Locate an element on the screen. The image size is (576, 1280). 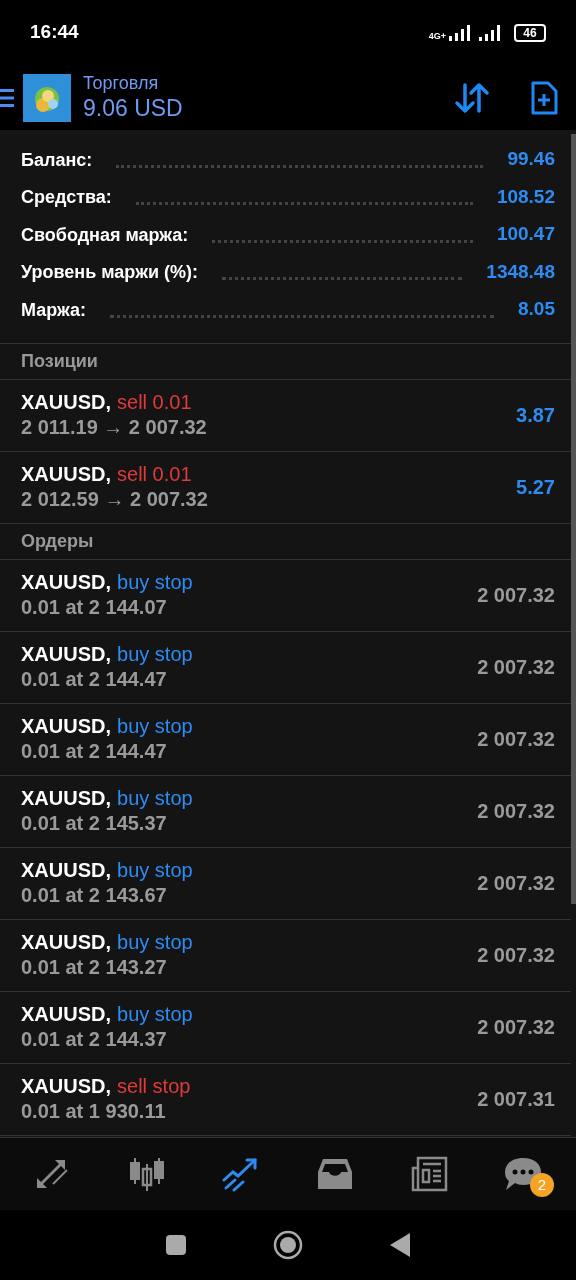
home-icon is located at coordinates (288, 1245).